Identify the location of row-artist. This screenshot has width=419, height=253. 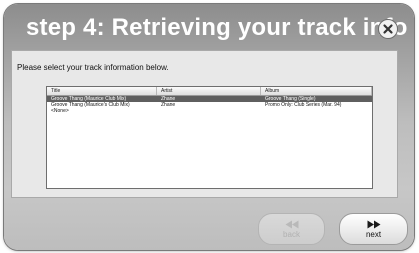
(209, 111).